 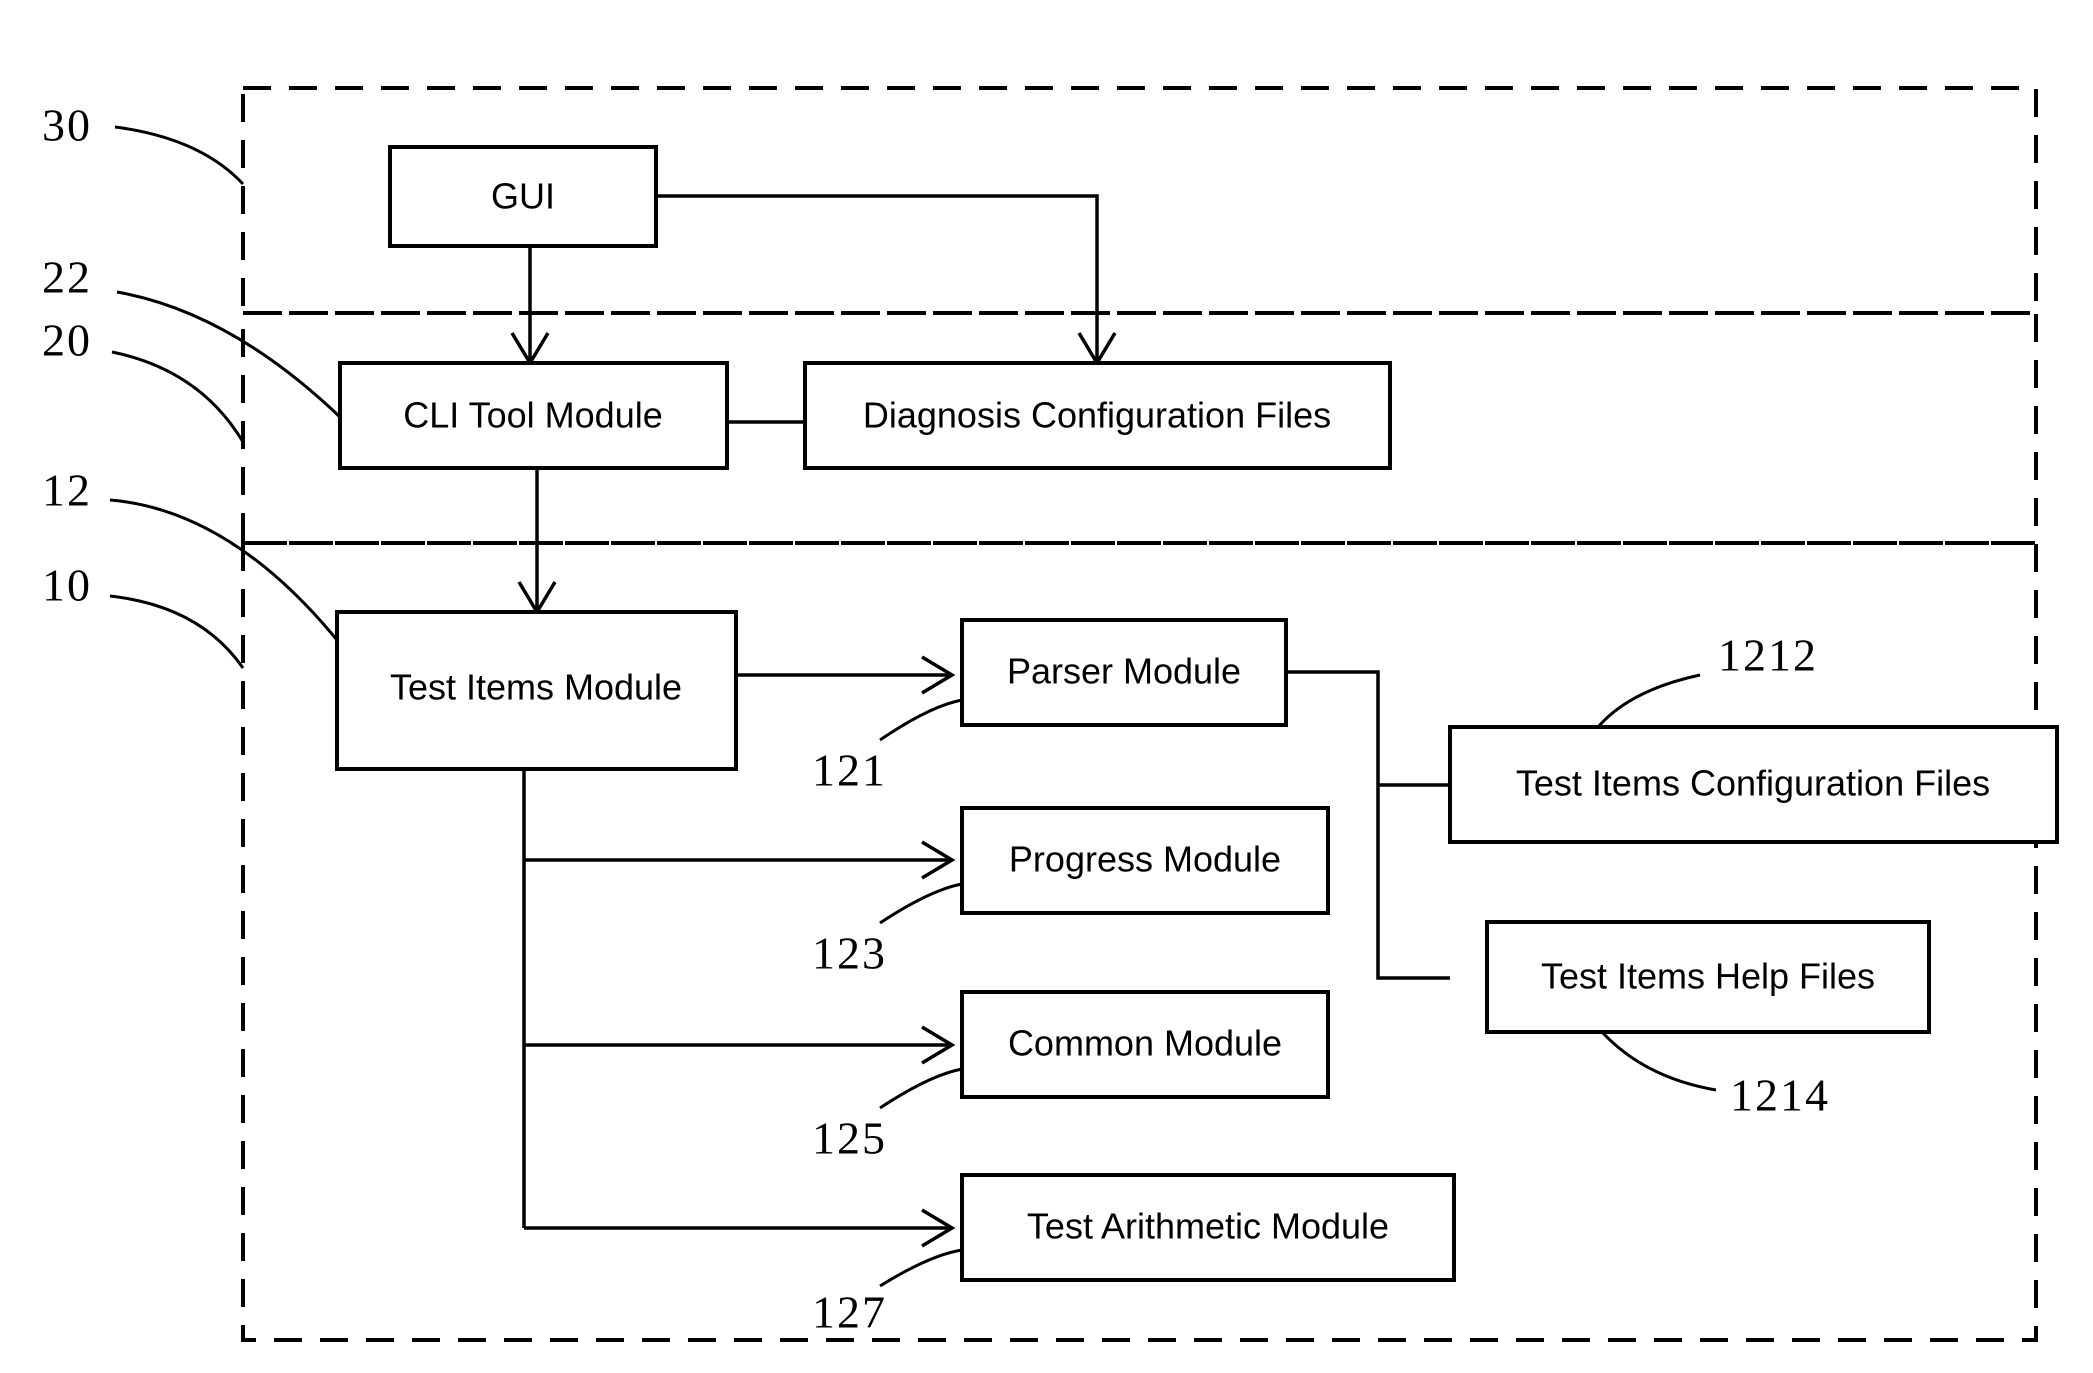 I want to click on connector-gui-to-diagnosis-files, so click(x=877, y=277).